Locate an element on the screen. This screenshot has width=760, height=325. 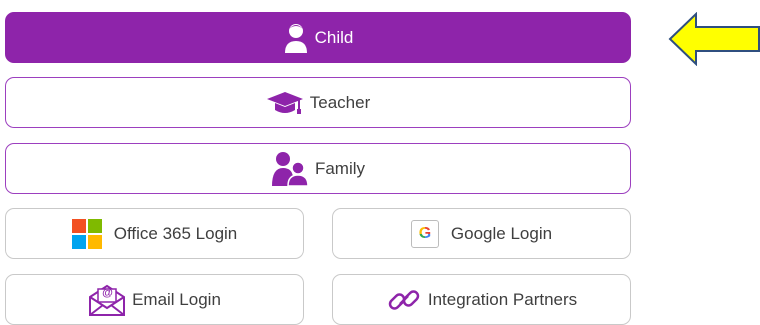
family-role-button: Family is located at coordinates (318, 168).